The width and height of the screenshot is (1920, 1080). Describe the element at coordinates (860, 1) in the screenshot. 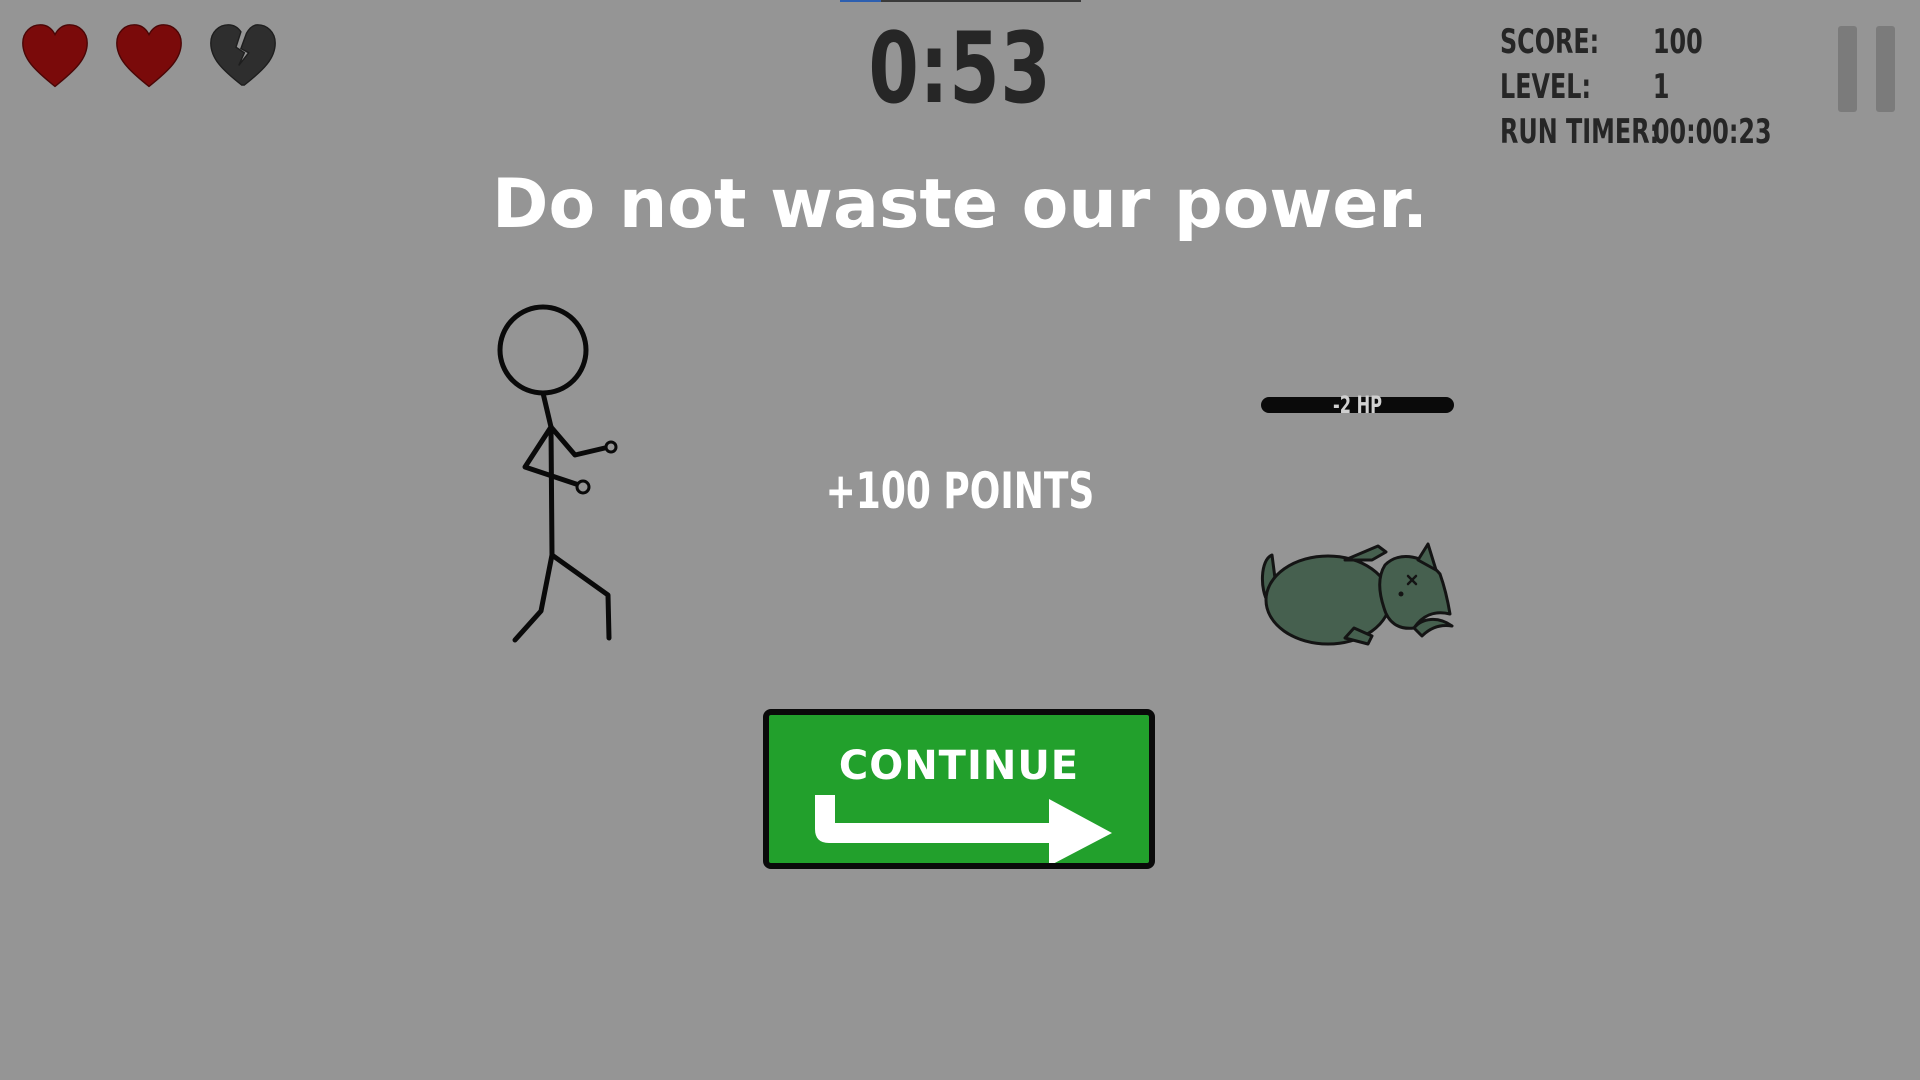

I see `top-progress-fill` at that location.